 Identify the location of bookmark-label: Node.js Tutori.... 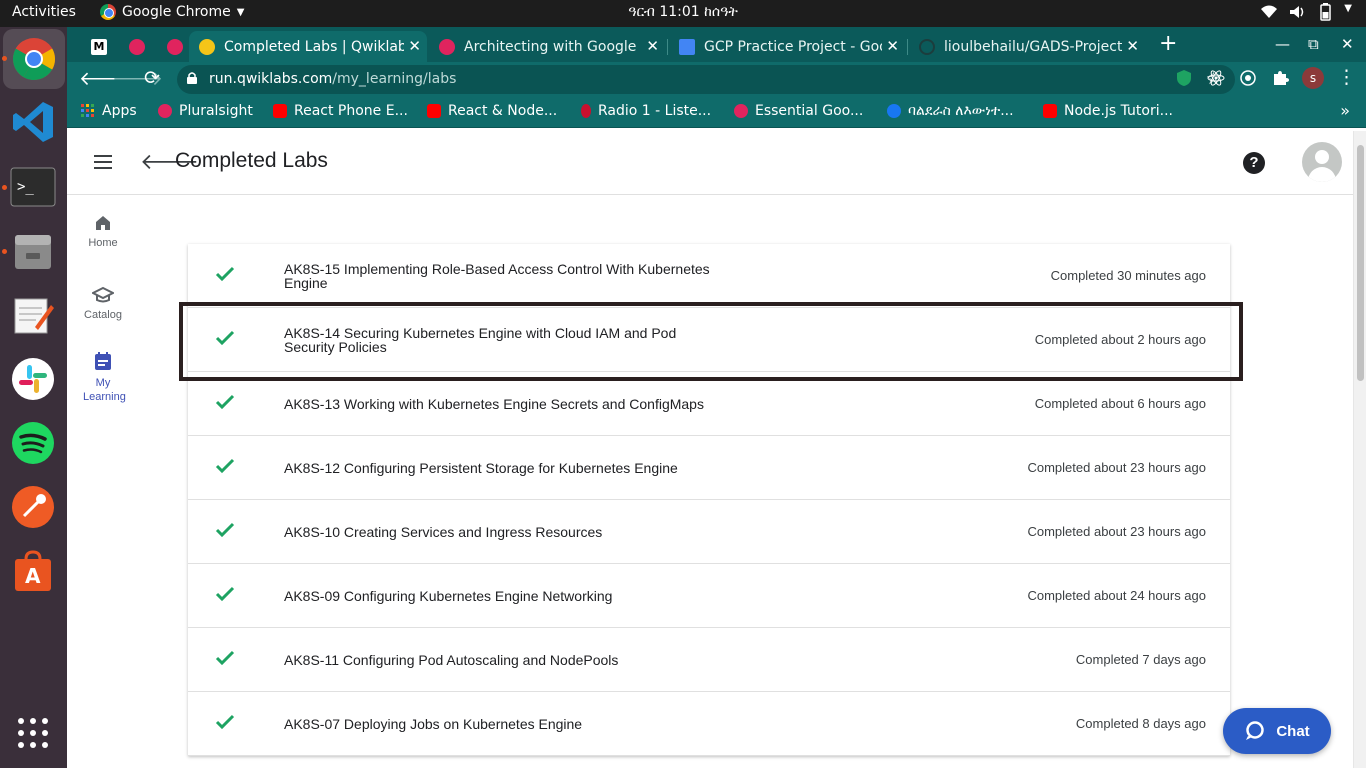
(1118, 111).